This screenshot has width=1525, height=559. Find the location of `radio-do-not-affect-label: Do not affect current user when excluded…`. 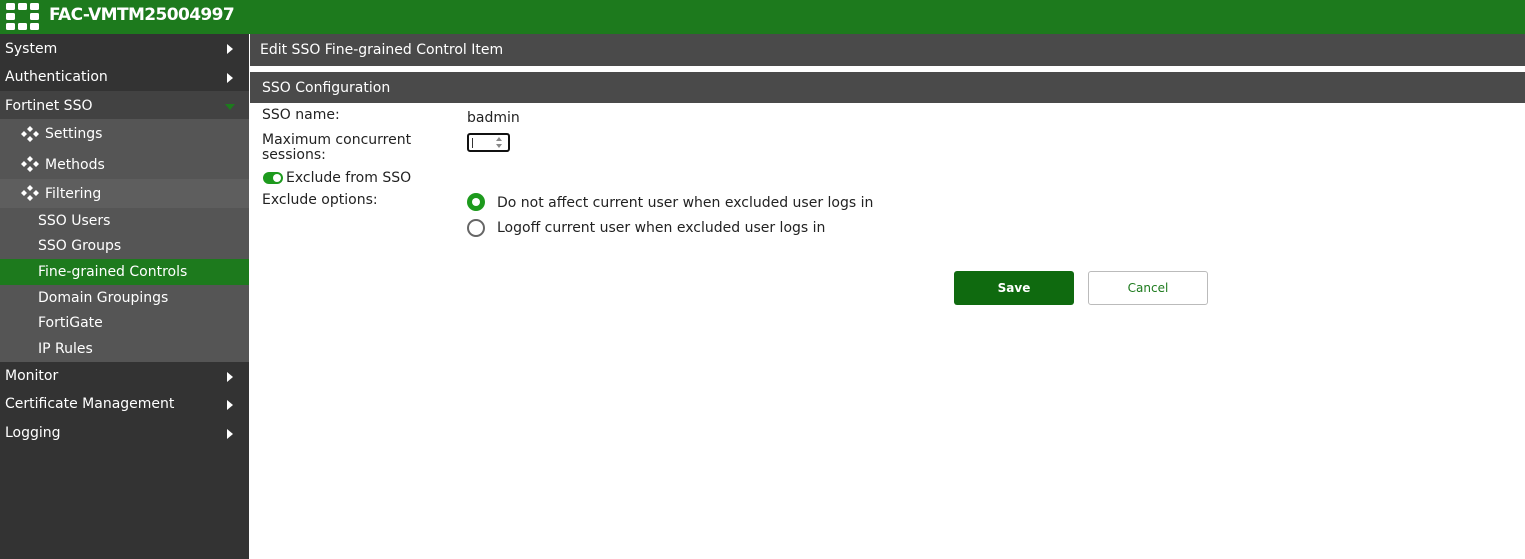

radio-do-not-affect-label: Do not affect current user when excluded… is located at coordinates (685, 203).